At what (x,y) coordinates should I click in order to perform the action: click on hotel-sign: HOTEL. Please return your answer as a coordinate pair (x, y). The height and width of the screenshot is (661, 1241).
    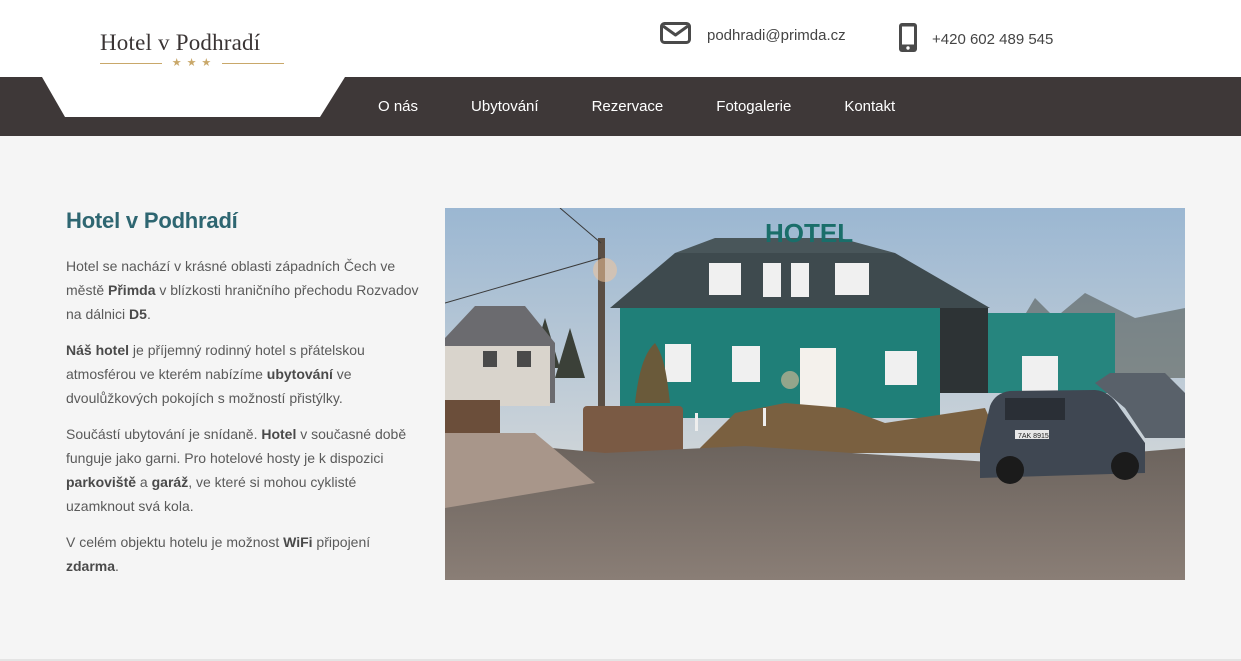
    Looking at the image, I should click on (809, 233).